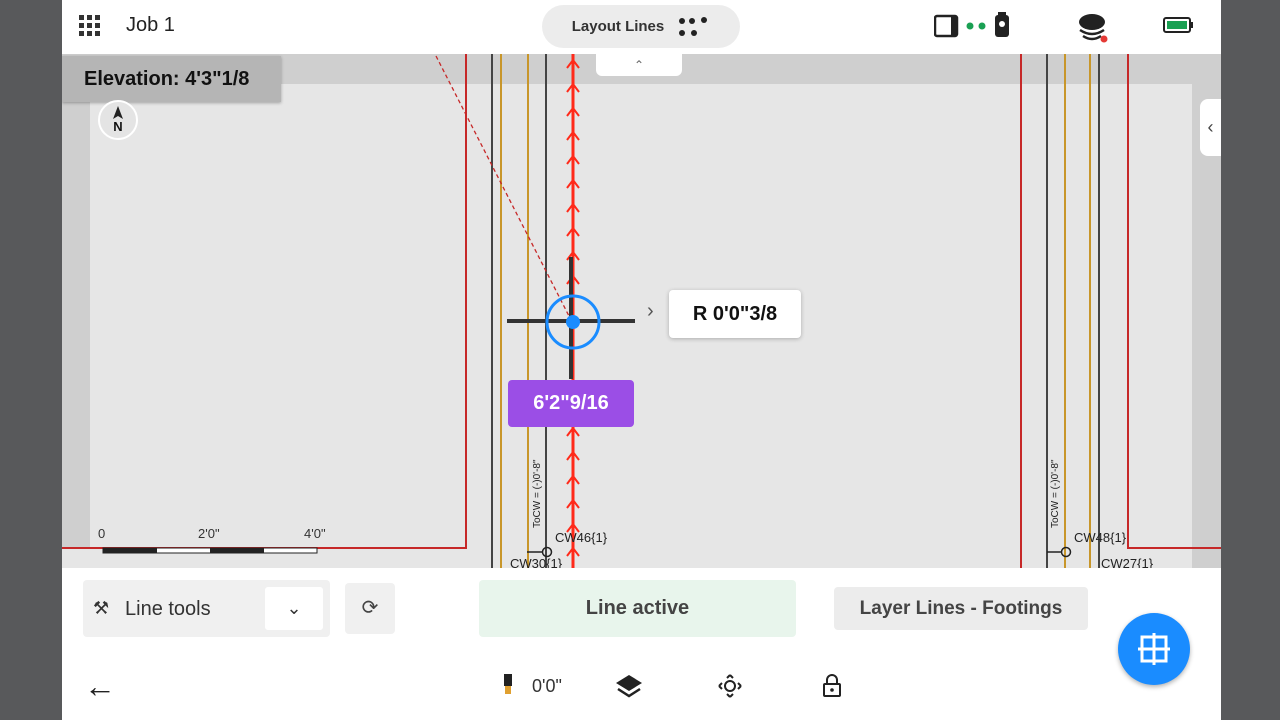 This screenshot has height=720, width=1280. Describe the element at coordinates (650, 311) in the screenshot. I see `chevron-right-icon: ›` at that location.